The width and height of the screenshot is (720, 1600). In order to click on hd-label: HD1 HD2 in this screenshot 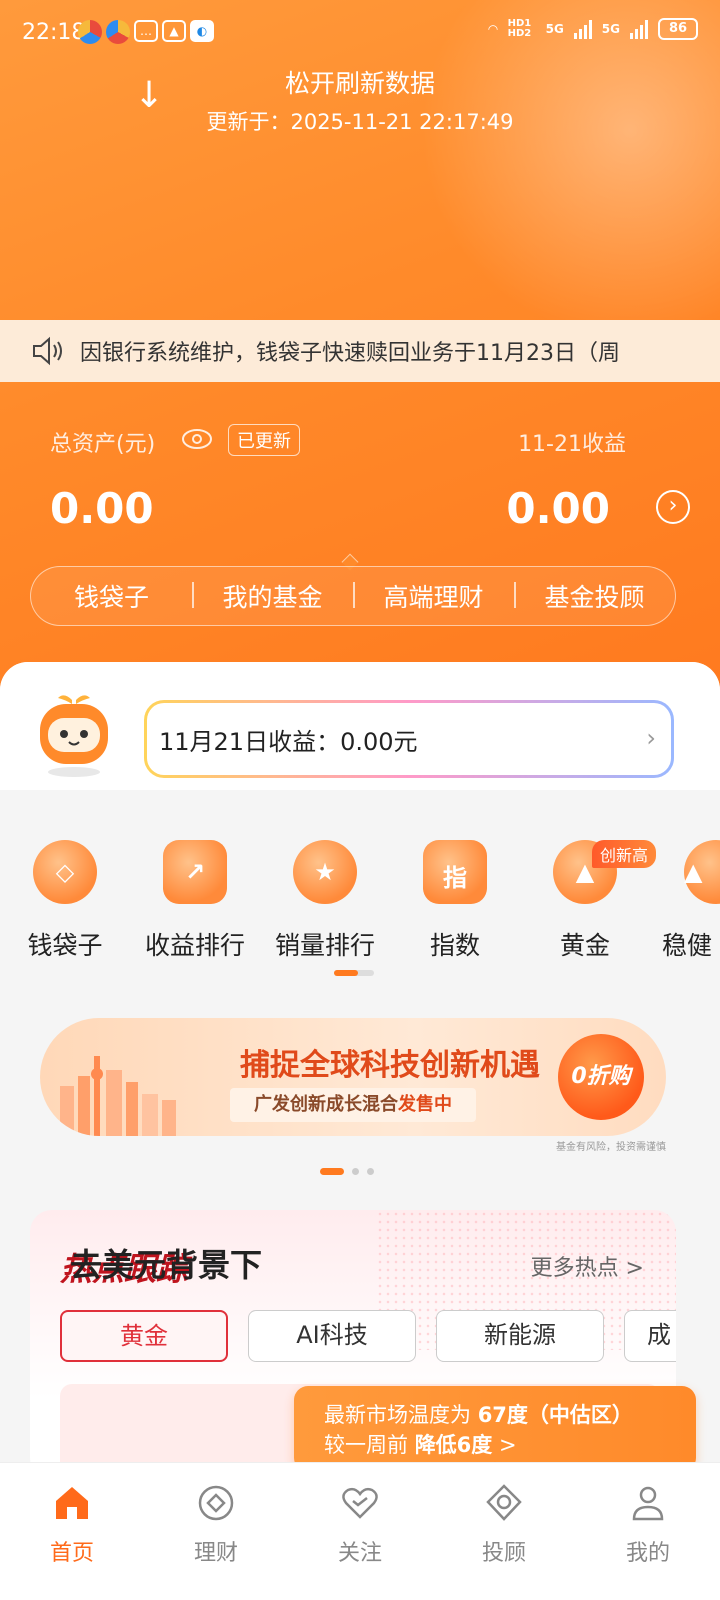, I will do `click(519, 28)`.